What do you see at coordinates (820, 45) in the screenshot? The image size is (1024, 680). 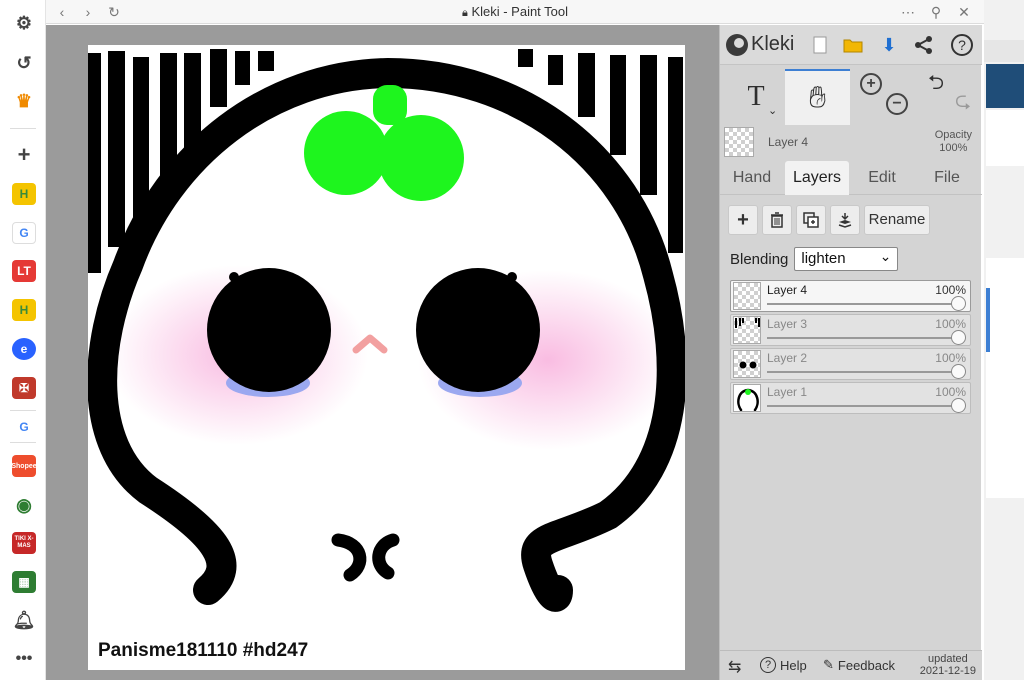 I see `new-file-icon` at bounding box center [820, 45].